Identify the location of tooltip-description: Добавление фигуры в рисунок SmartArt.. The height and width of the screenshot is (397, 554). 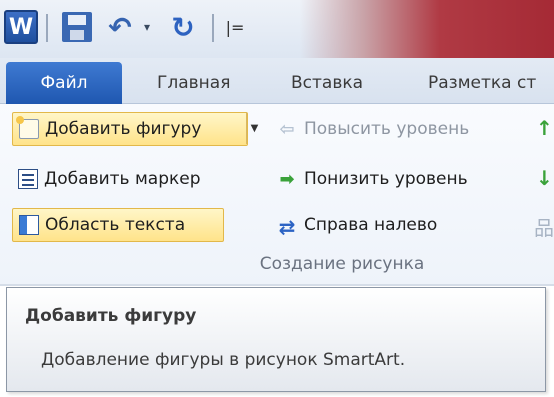
(223, 360).